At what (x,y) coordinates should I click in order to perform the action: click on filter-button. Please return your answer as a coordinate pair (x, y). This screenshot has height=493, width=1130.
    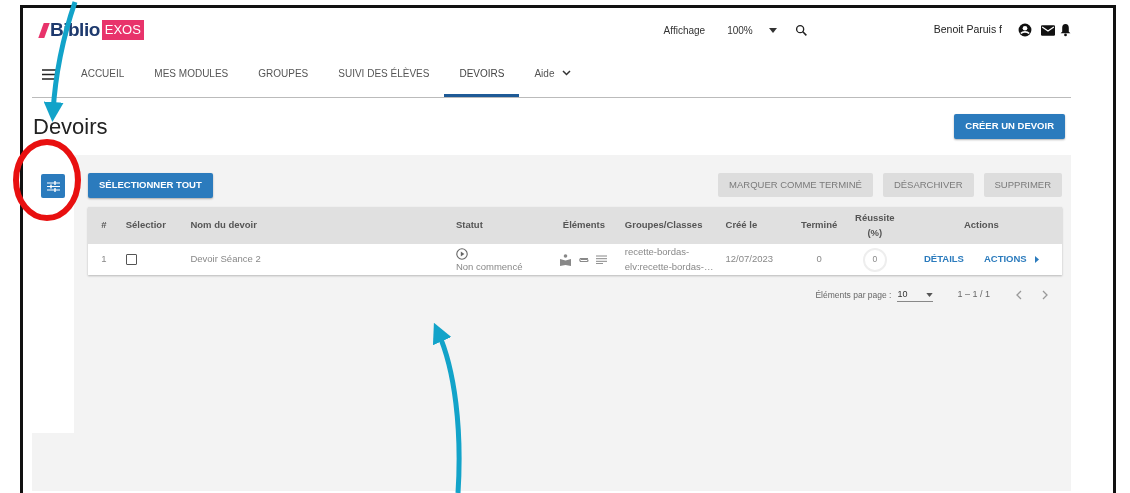
    Looking at the image, I should click on (53, 186).